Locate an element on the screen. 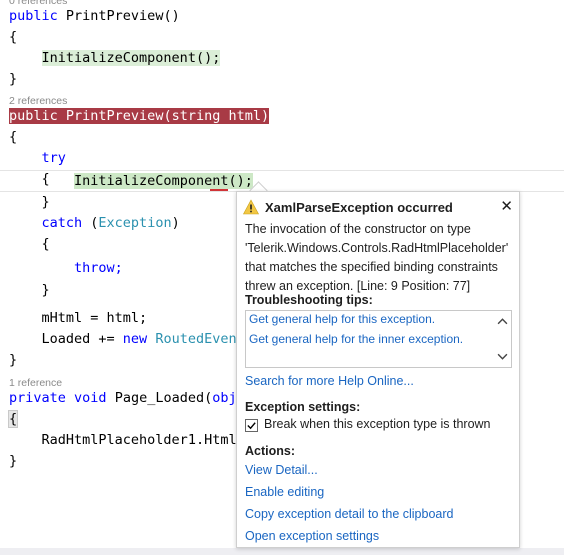 The width and height of the screenshot is (564, 555). warning-icon is located at coordinates (251, 207).